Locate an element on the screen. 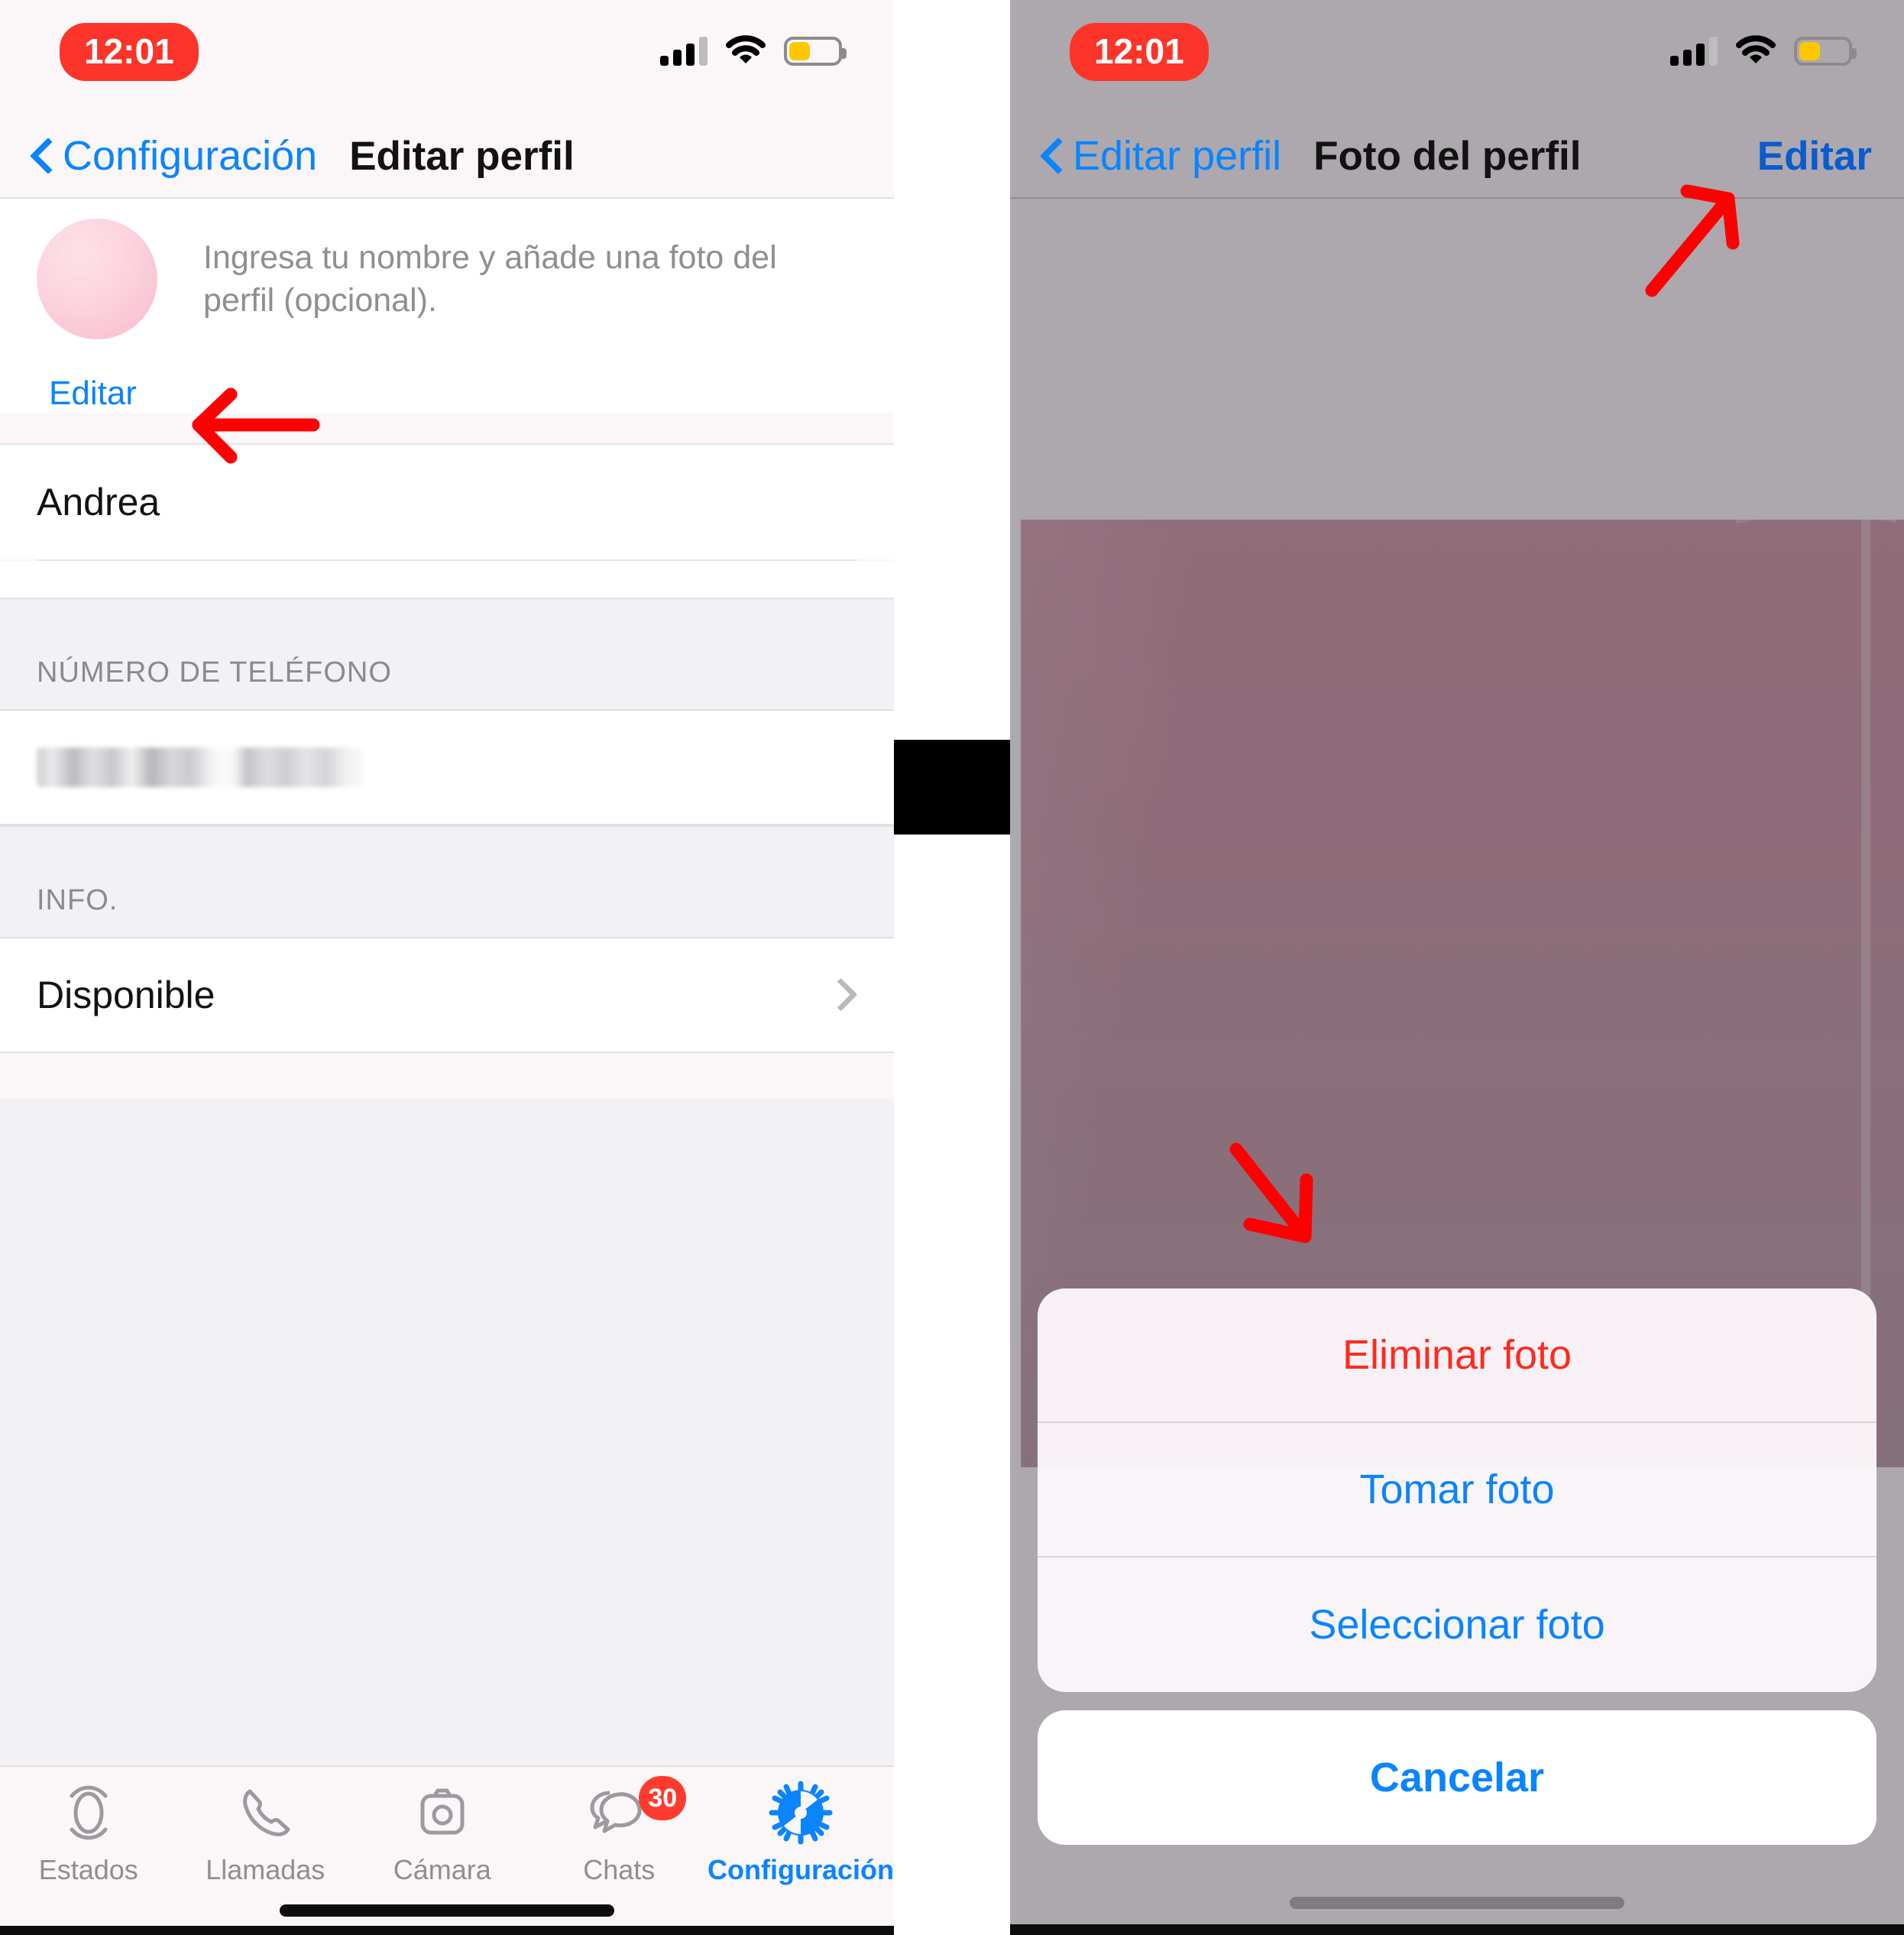 The image size is (1904, 1935). back-button-editar-perfil: Editar perfil is located at coordinates (1161, 156).